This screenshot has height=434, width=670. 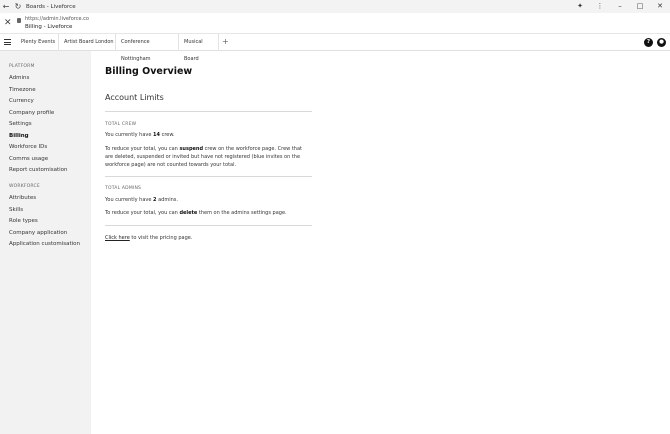 I want to click on sidebar-item-attributes: Attributes, so click(x=22, y=198).